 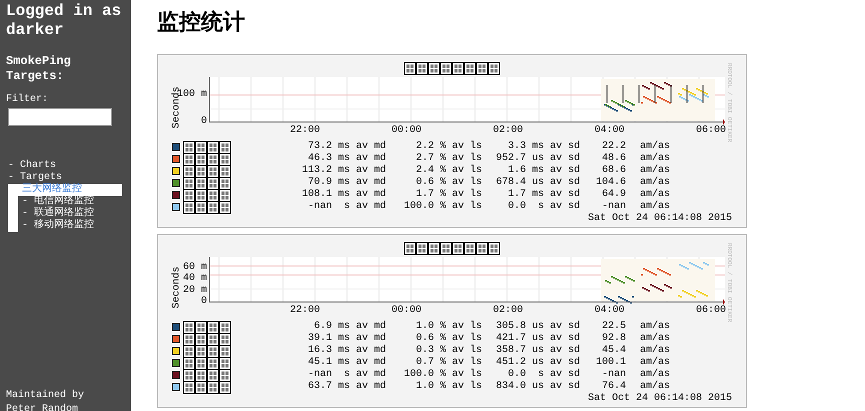 I want to click on amas-value: 100.1, so click(x=610, y=363).